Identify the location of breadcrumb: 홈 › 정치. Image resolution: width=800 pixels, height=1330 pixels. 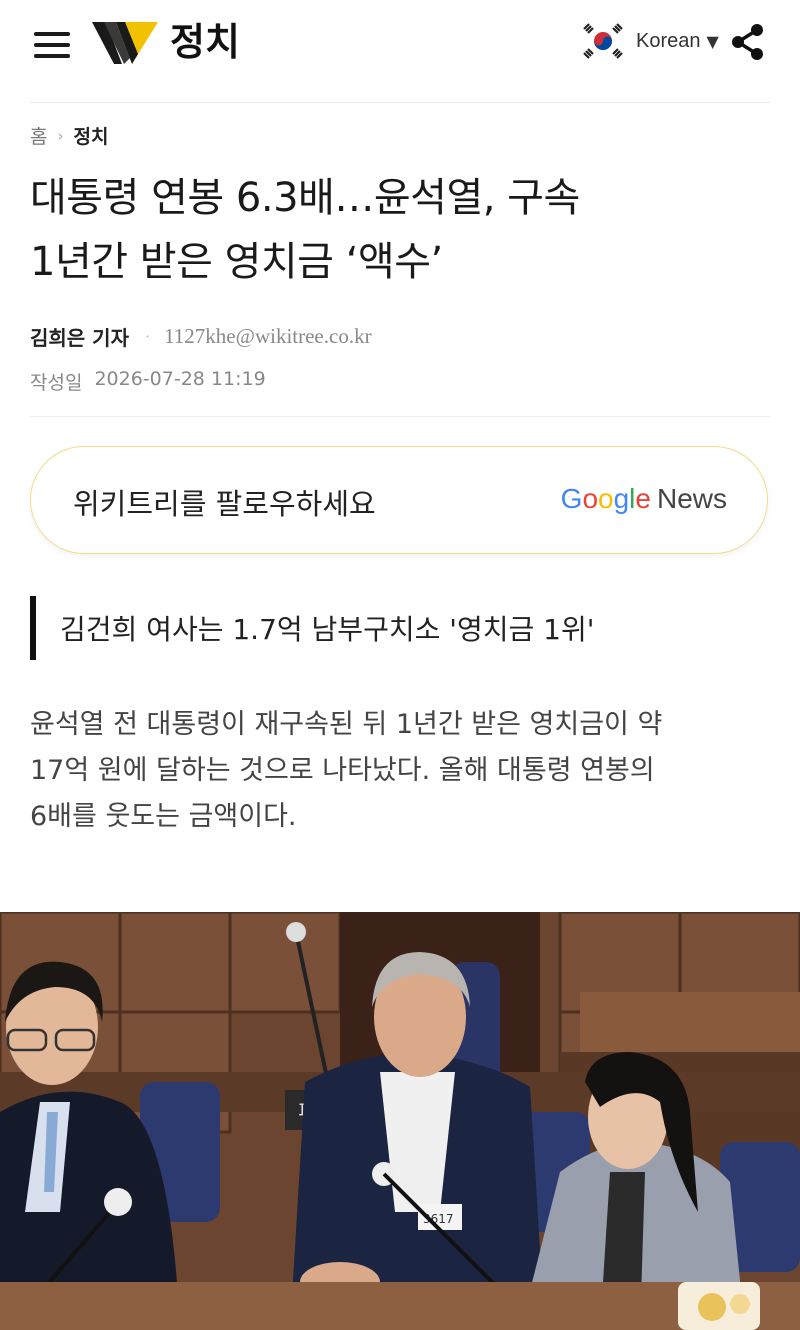
(69, 135).